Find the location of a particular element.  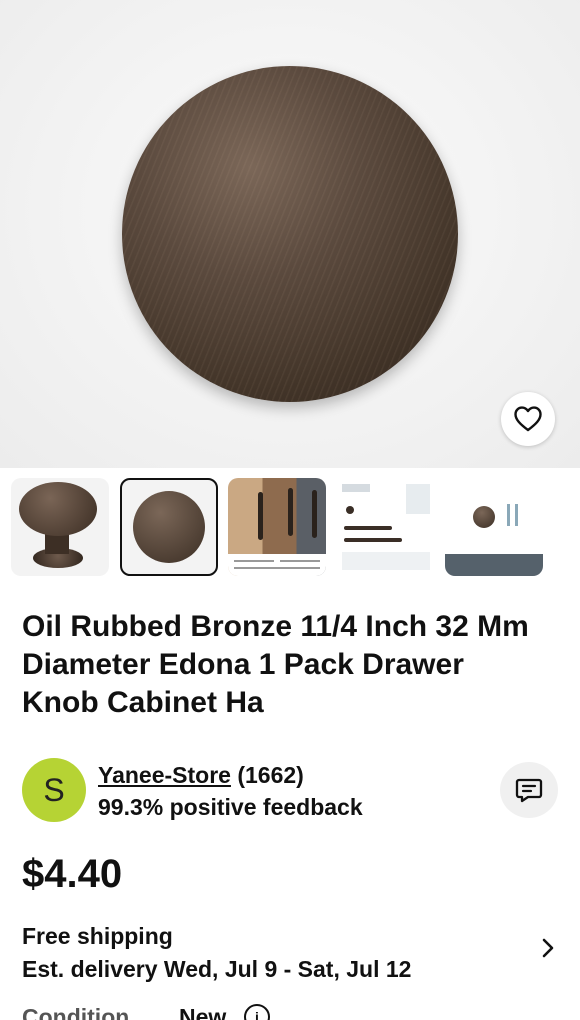

chevron-right-icon is located at coordinates (548, 948).